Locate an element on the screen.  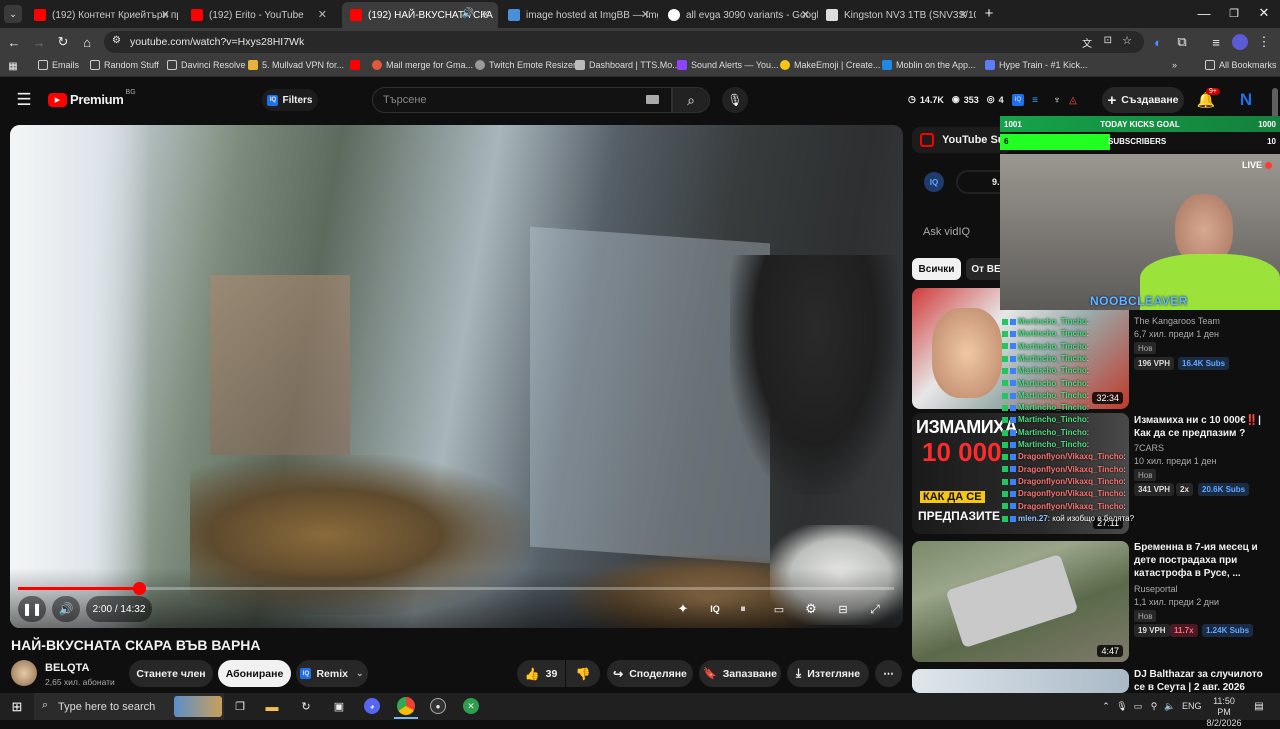
home-icon: ⌂ is located at coordinates (87, 42).